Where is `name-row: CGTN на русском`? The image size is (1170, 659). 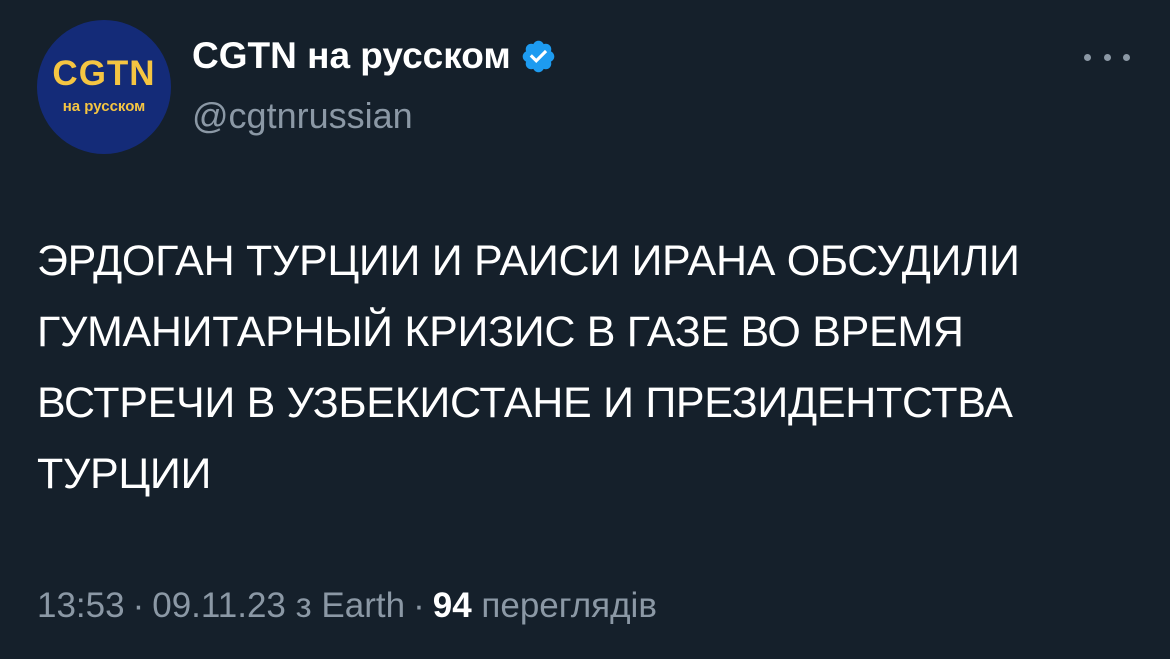
name-row: CGTN на русском is located at coordinates (374, 56).